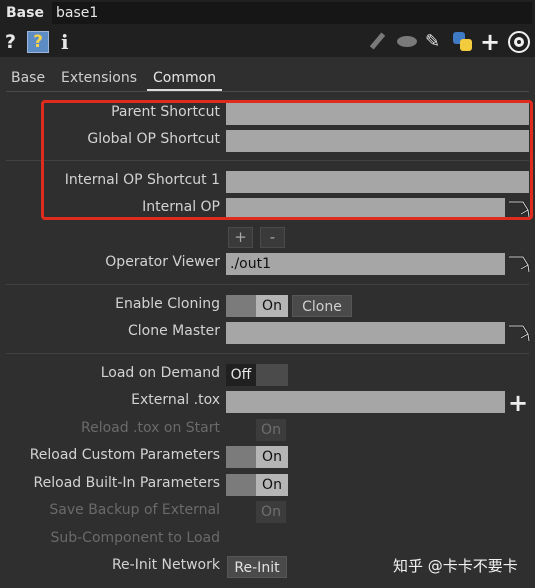  Describe the element at coordinates (377, 114) in the screenshot. I see `parent-shortcut-field` at that location.